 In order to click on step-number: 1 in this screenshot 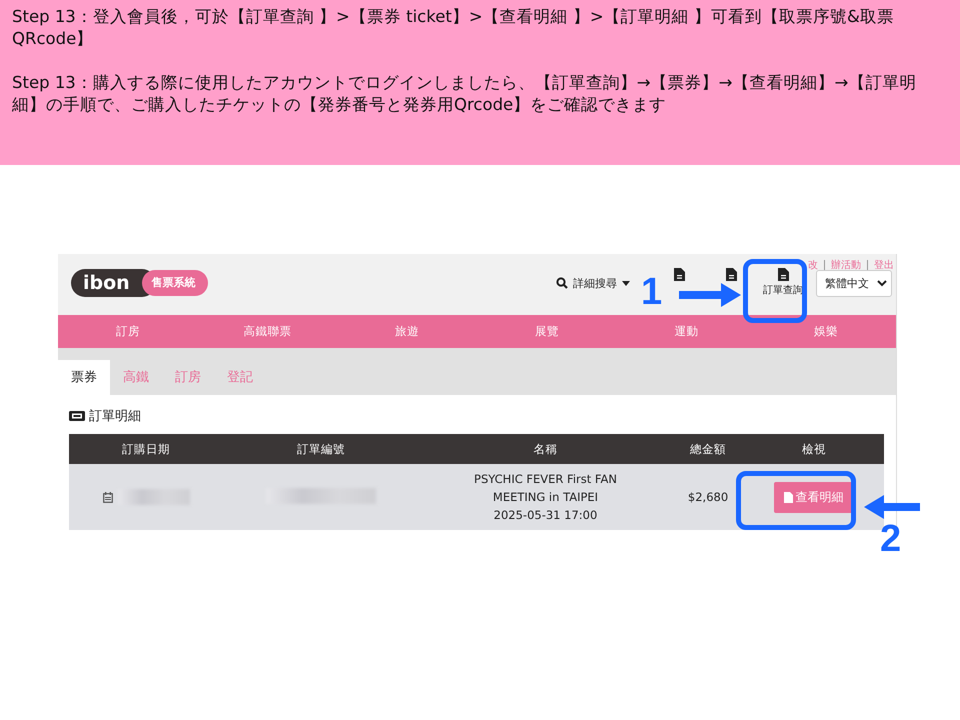, I will do `click(651, 292)`.